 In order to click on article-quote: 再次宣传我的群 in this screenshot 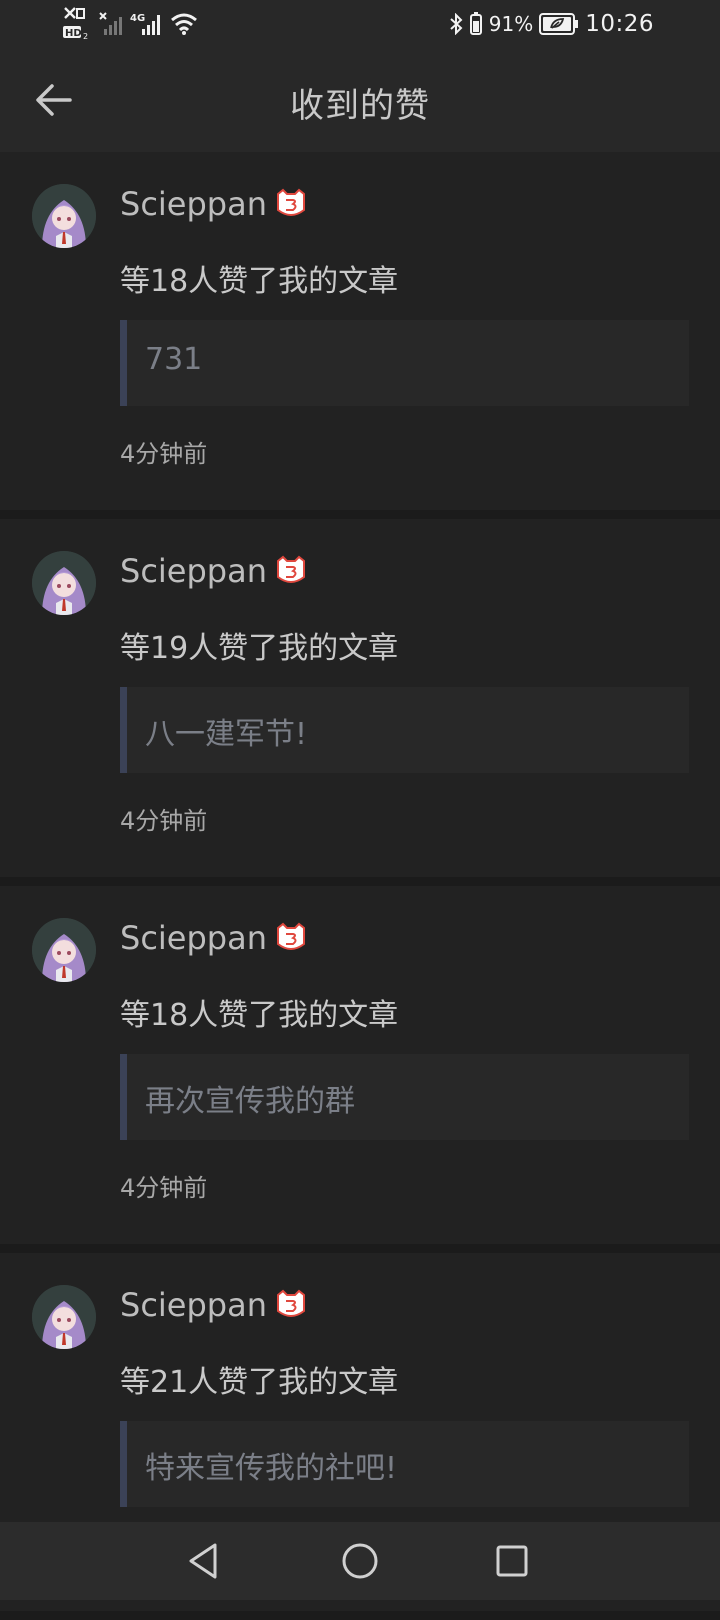, I will do `click(404, 1097)`.